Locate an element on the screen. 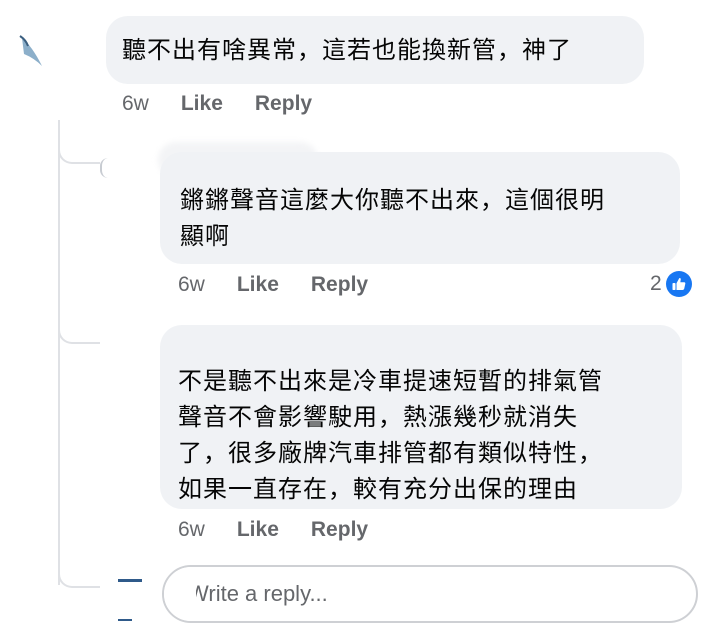 The height and width of the screenshot is (629, 720). comment-bubble: 鏘鏘聲音這麼大你聽不出來，這個很明 顯啊 is located at coordinates (420, 208).